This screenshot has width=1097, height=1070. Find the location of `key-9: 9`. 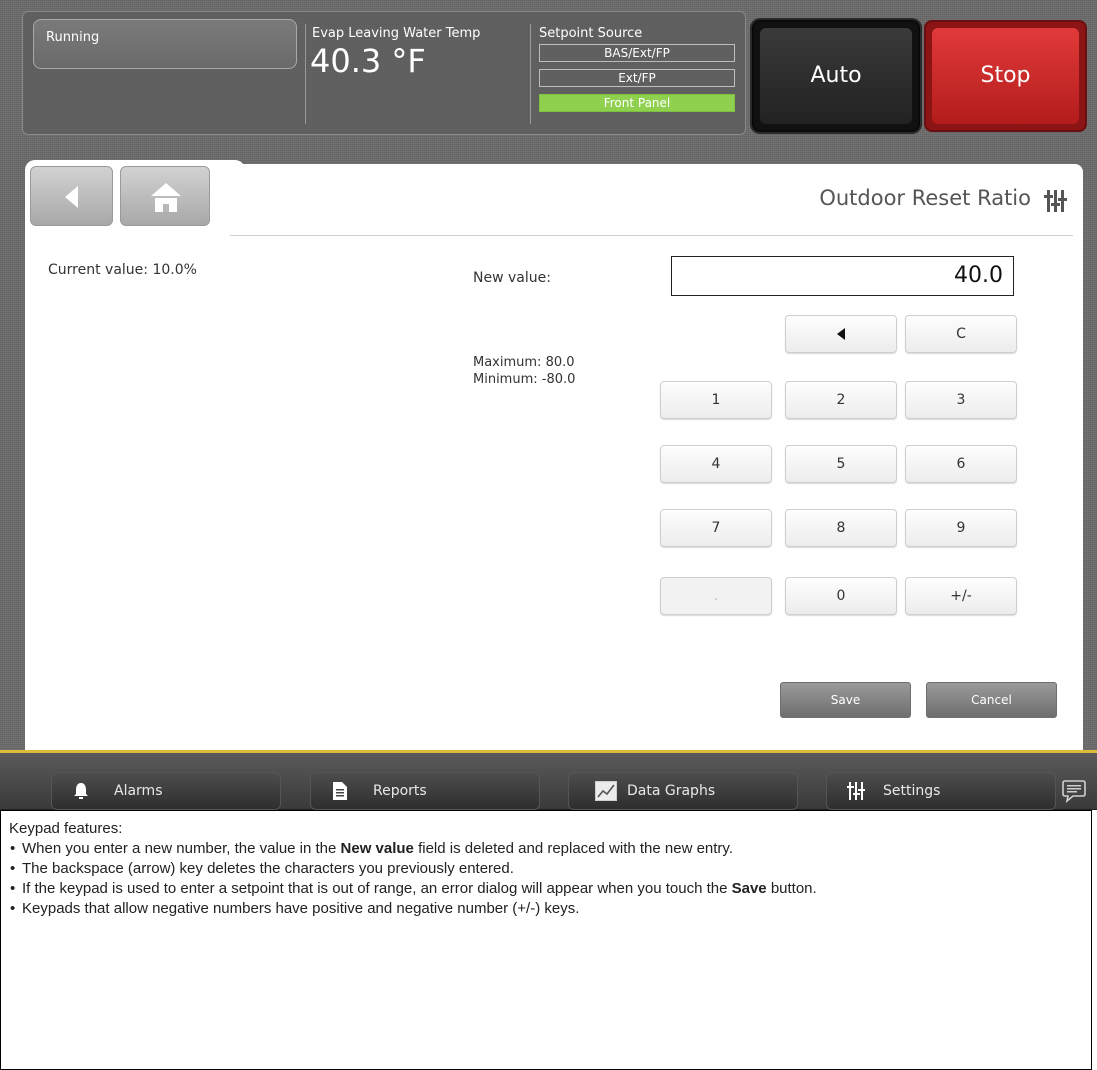

key-9: 9 is located at coordinates (961, 528).